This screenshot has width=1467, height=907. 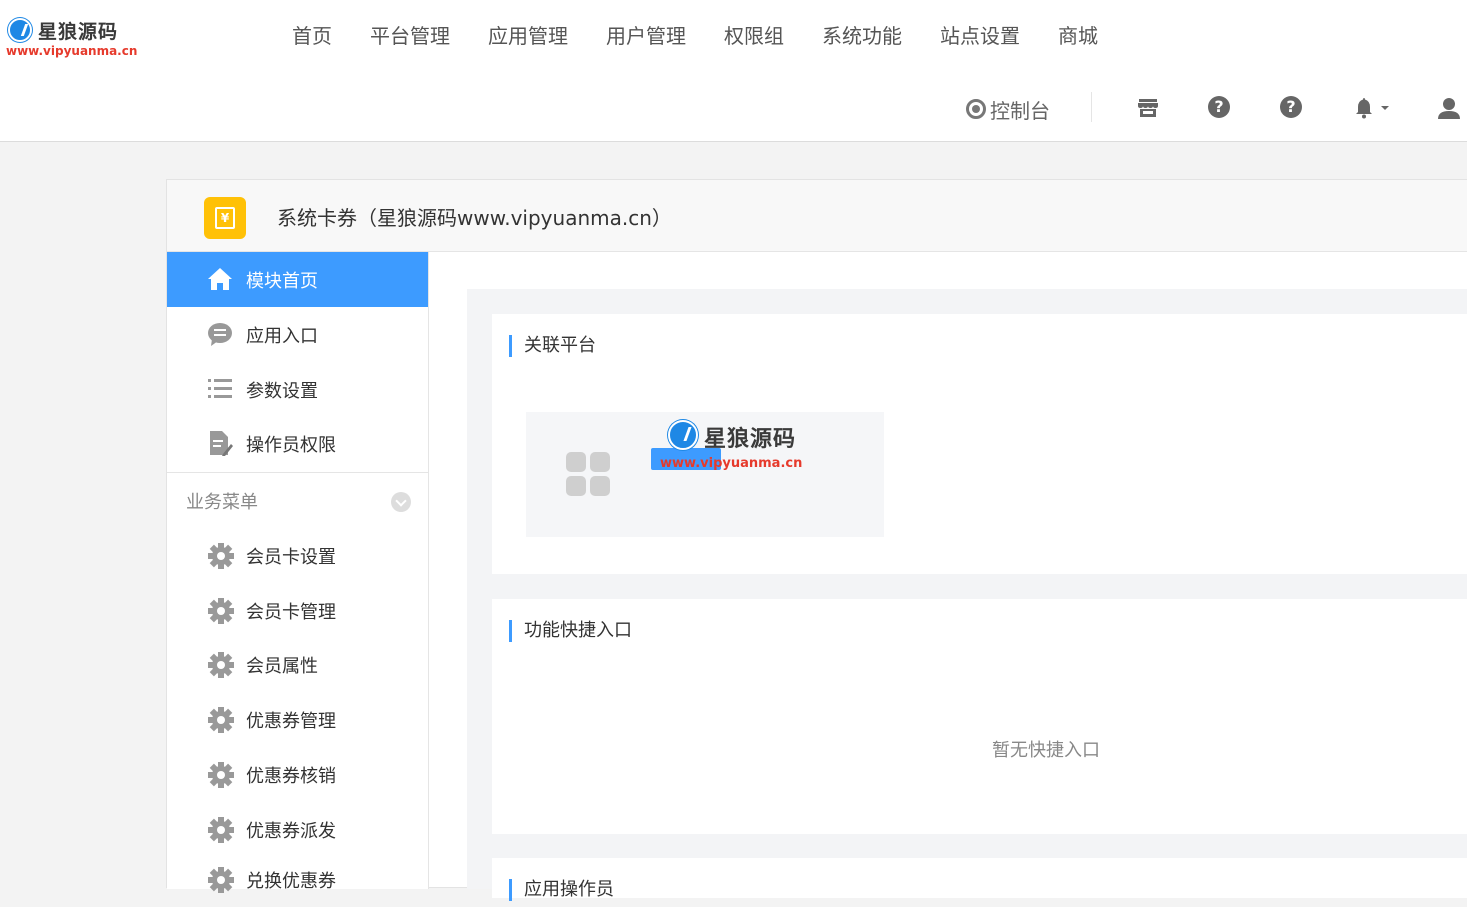 What do you see at coordinates (297, 664) in the screenshot?
I see `sidebar-item-member-attributes: 会员属性` at bounding box center [297, 664].